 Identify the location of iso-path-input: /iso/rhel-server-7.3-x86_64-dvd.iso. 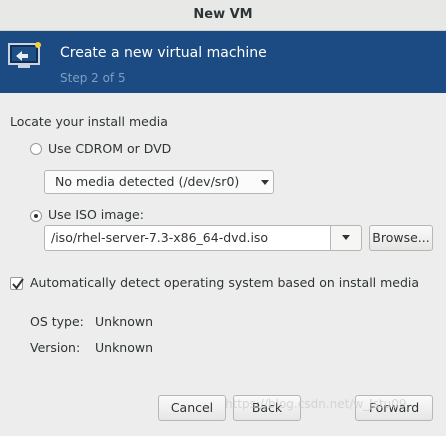
(187, 238).